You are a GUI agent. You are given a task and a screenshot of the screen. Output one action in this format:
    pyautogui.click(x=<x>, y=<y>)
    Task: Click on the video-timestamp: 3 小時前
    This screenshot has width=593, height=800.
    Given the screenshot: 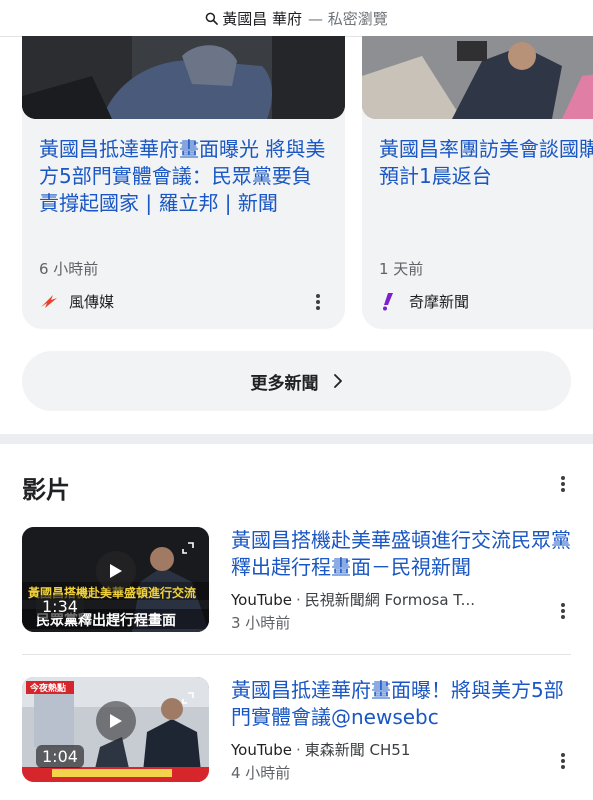 What is the action you would take?
    pyautogui.click(x=261, y=623)
    